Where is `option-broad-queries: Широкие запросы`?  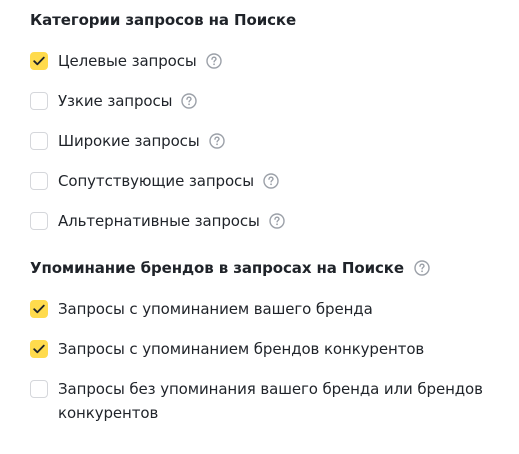 option-broad-queries: Широкие запросы is located at coordinates (127, 141).